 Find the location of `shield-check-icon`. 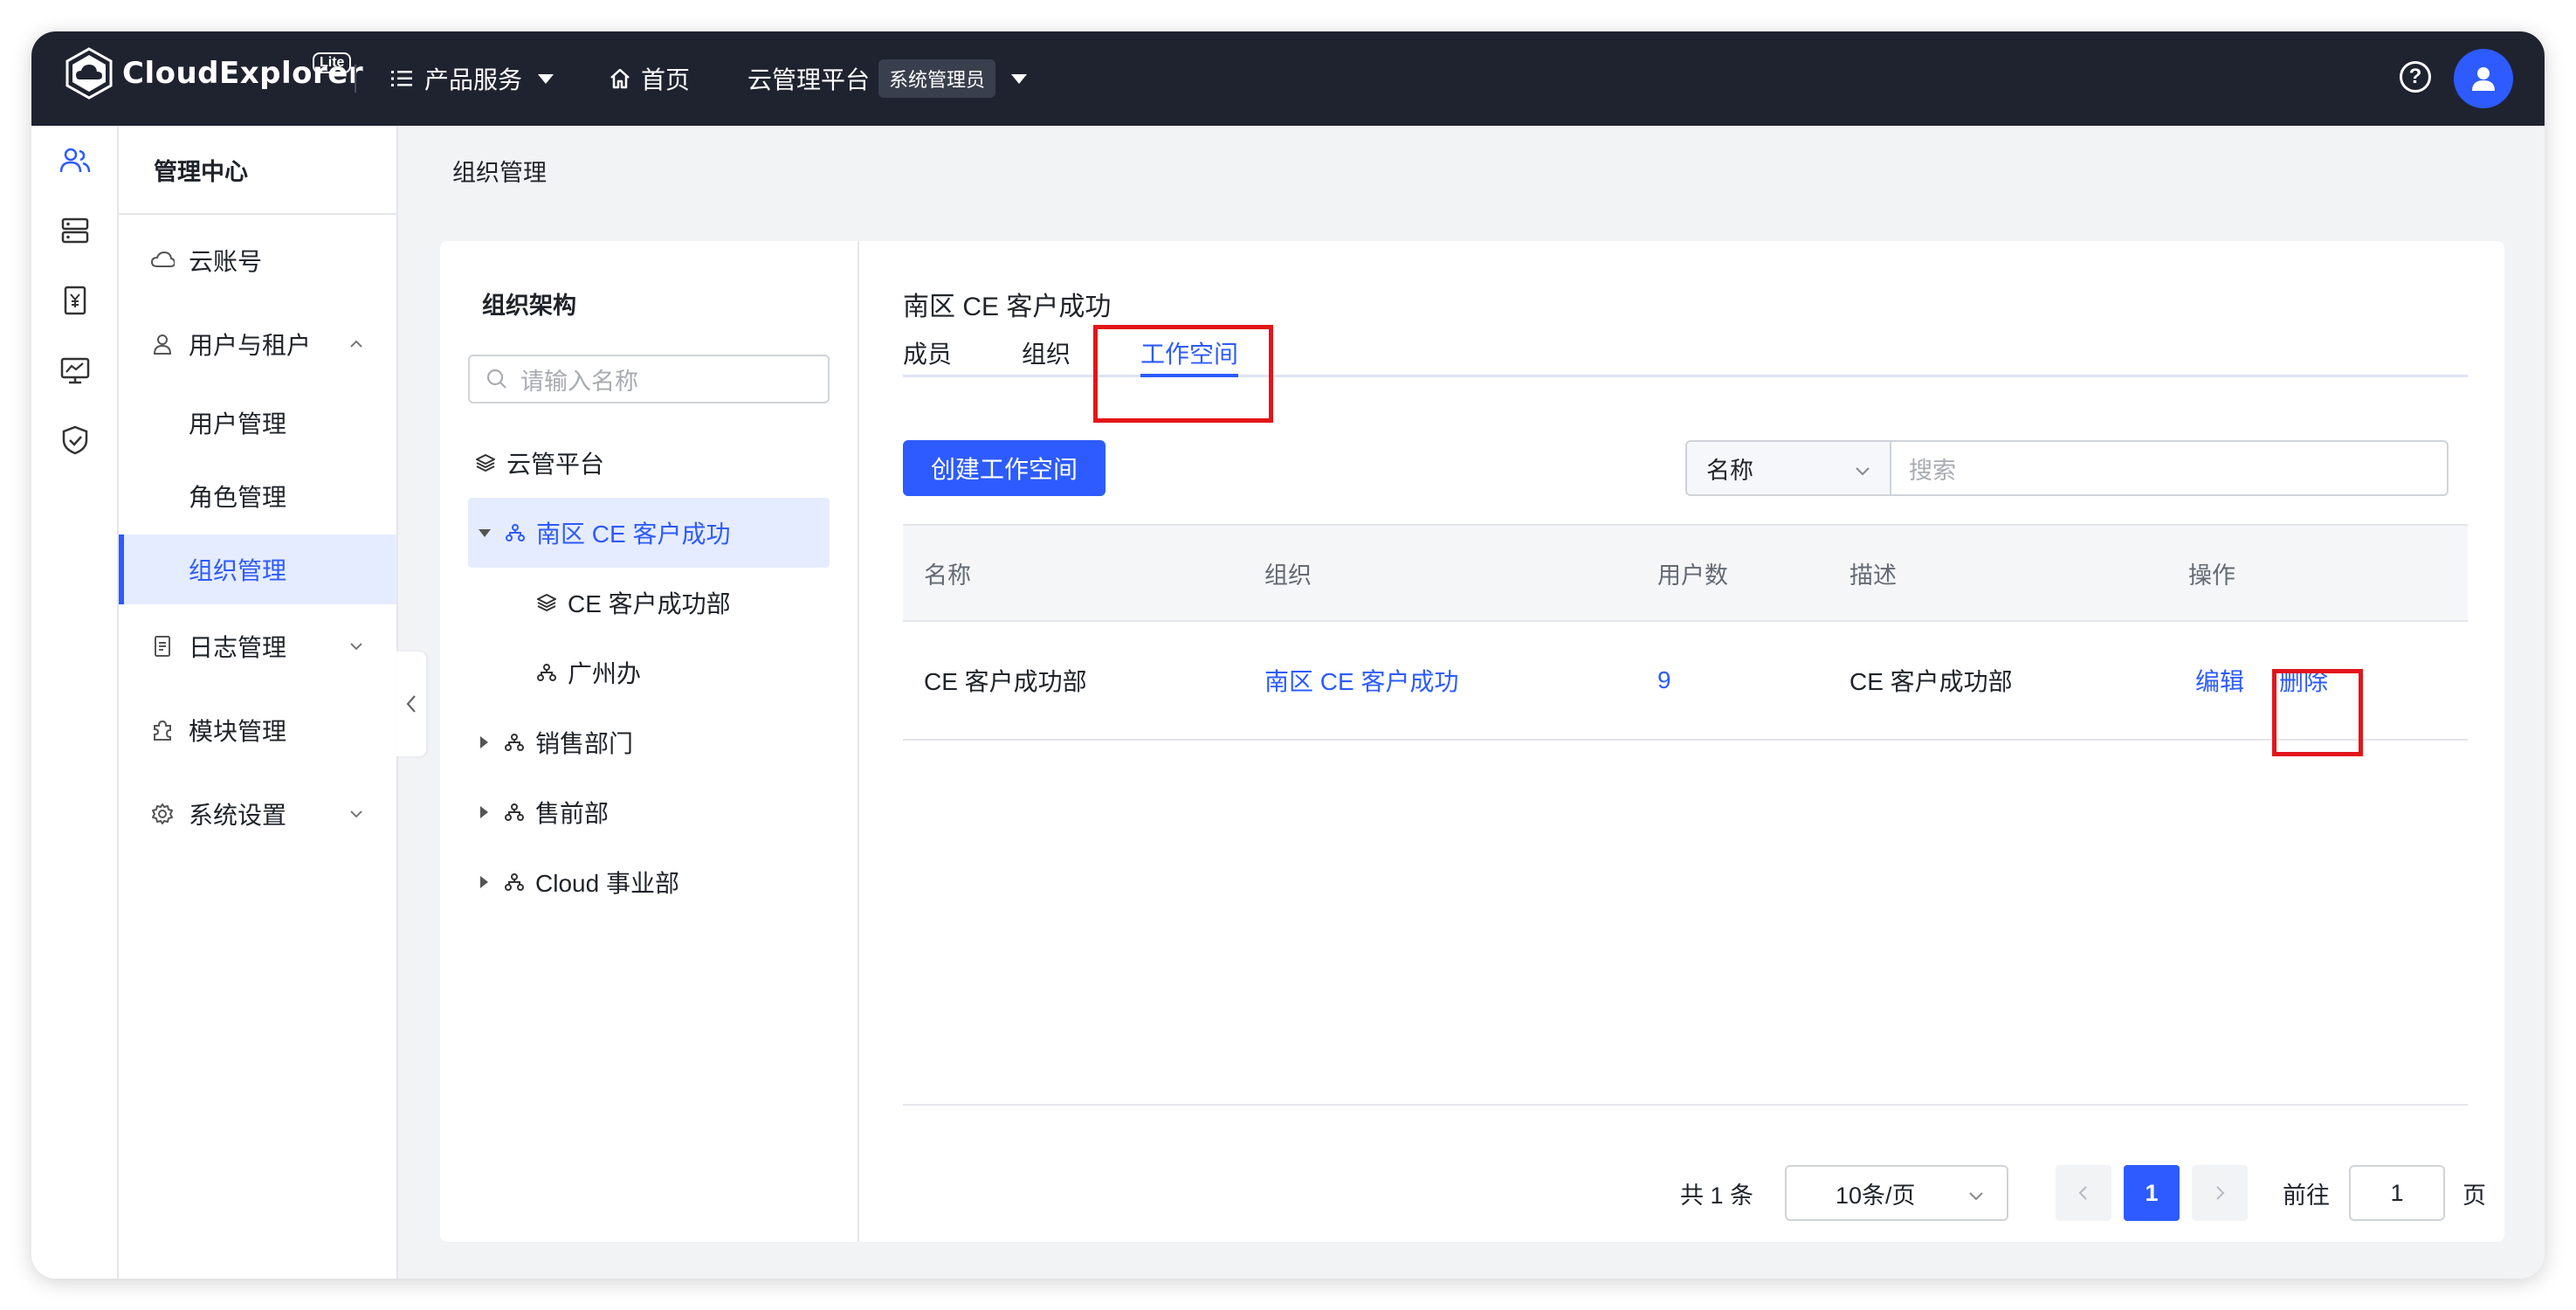

shield-check-icon is located at coordinates (75, 440).